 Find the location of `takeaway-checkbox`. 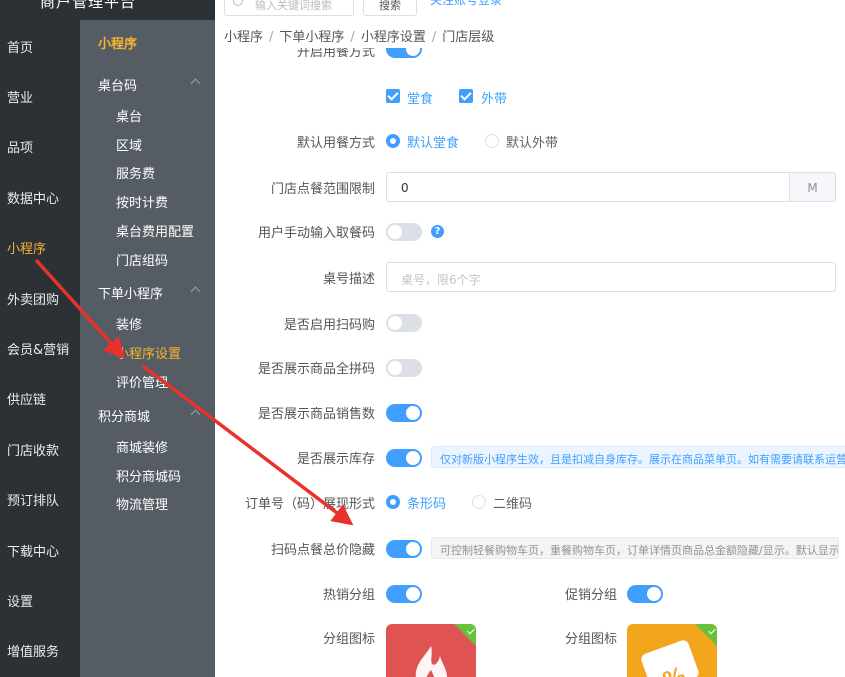

takeaway-checkbox is located at coordinates (466, 96).